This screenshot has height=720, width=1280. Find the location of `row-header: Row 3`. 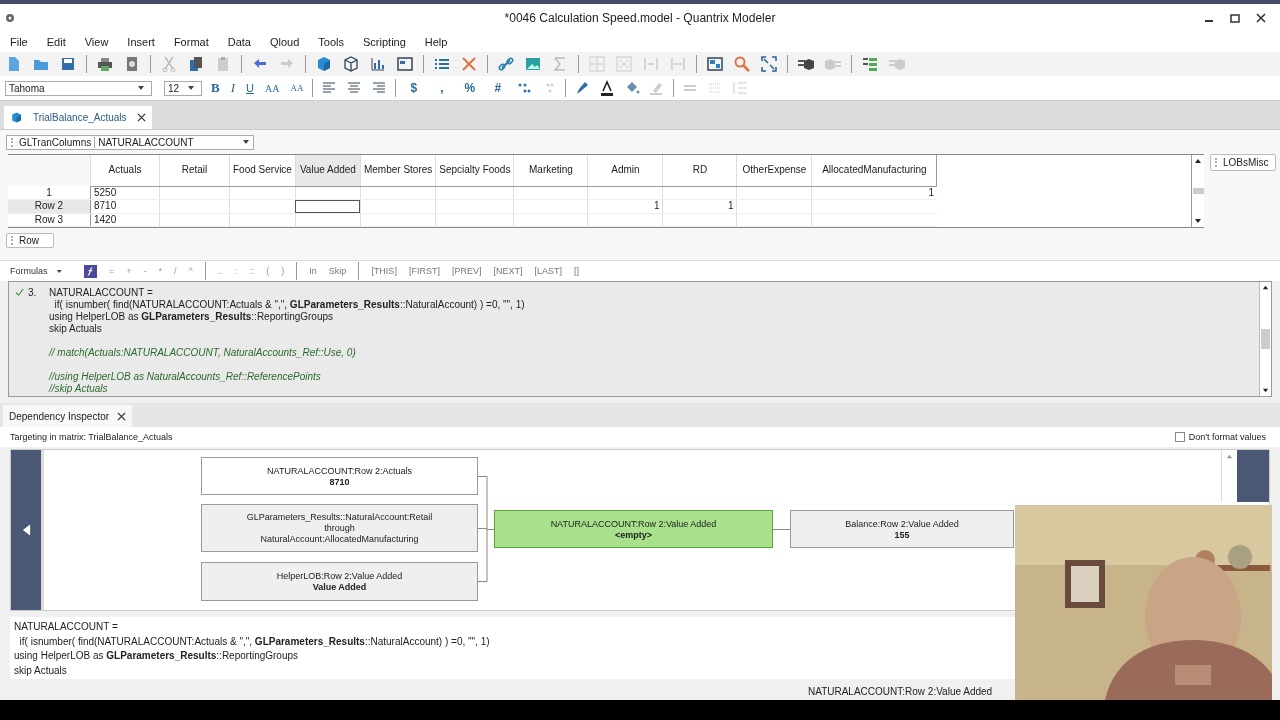

row-header: Row 3 is located at coordinates (49, 220).